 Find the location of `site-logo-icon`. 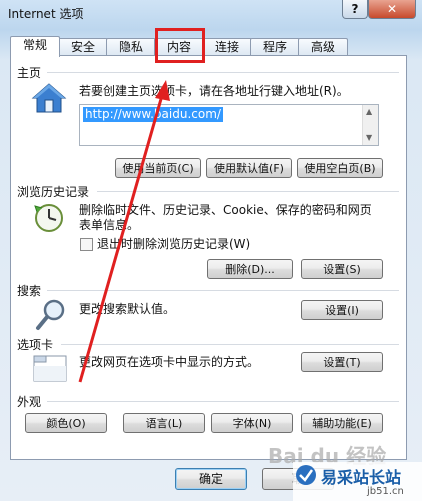

site-logo-icon is located at coordinates (306, 475).